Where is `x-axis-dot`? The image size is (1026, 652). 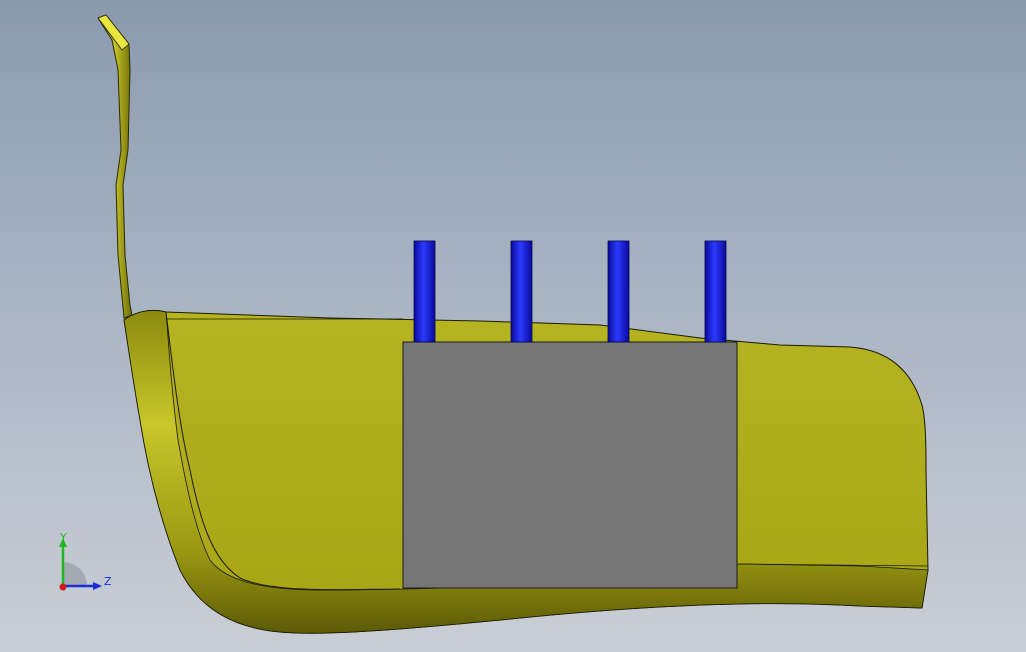 x-axis-dot is located at coordinates (63, 587).